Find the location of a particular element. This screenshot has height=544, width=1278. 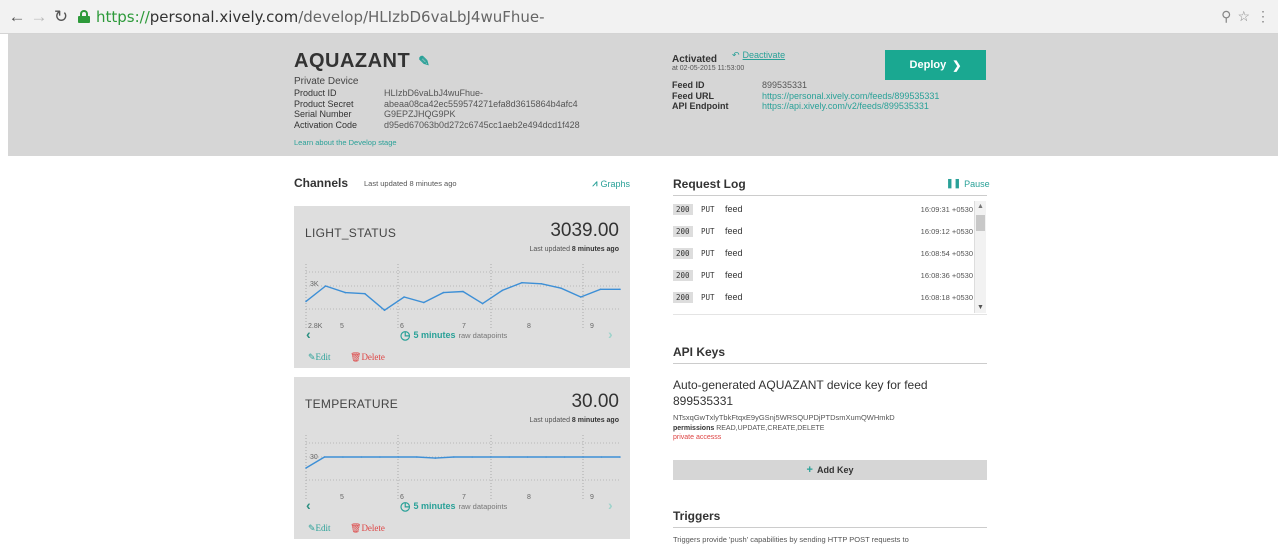

pencil-icon: ✎ is located at coordinates (424, 61).